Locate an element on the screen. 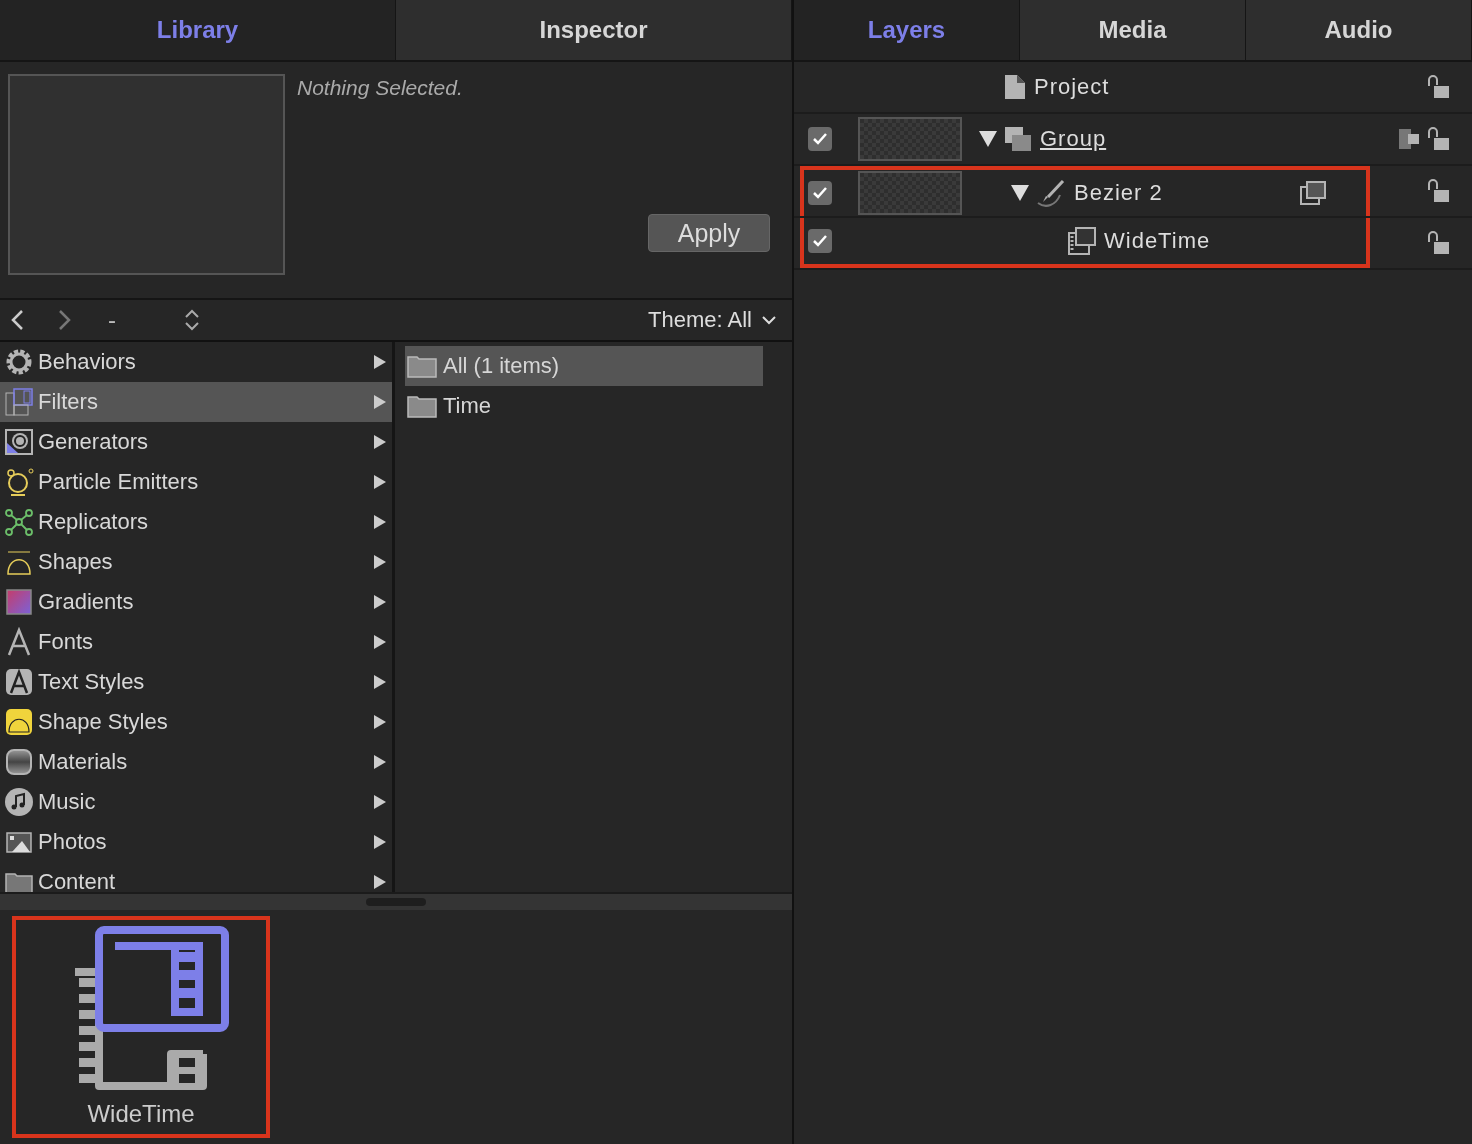 Image resolution: width=1472 pixels, height=1144 pixels. document-icon is located at coordinates (1015, 87).